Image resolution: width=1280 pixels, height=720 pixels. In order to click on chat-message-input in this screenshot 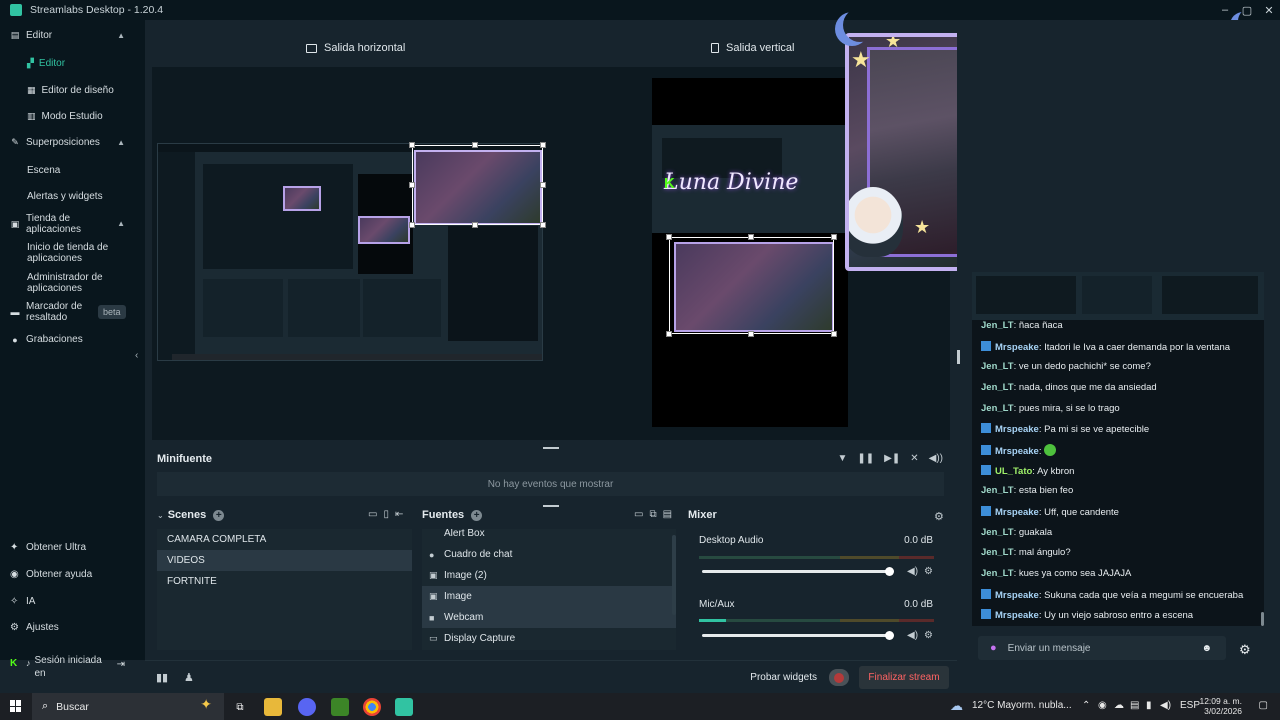, I will do `click(1097, 648)`.